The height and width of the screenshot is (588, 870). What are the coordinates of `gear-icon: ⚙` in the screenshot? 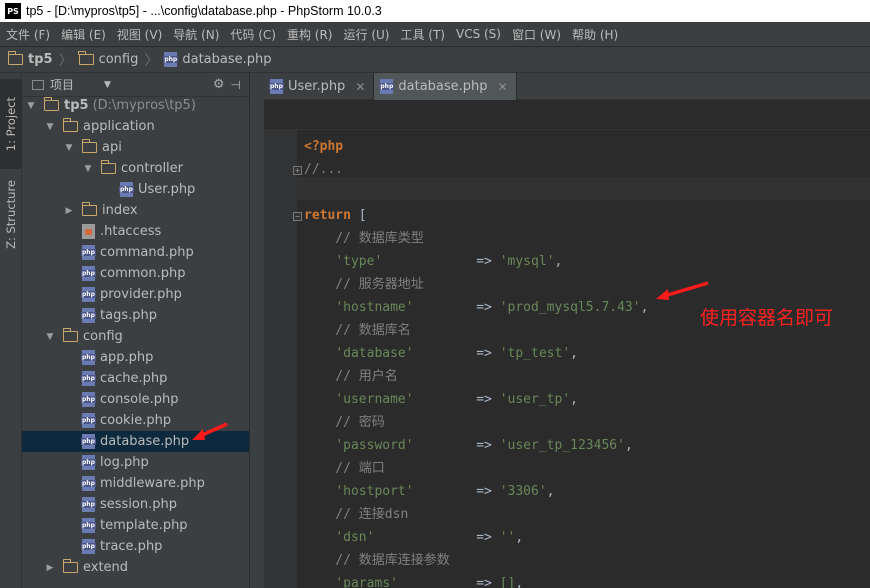 It's located at (219, 84).